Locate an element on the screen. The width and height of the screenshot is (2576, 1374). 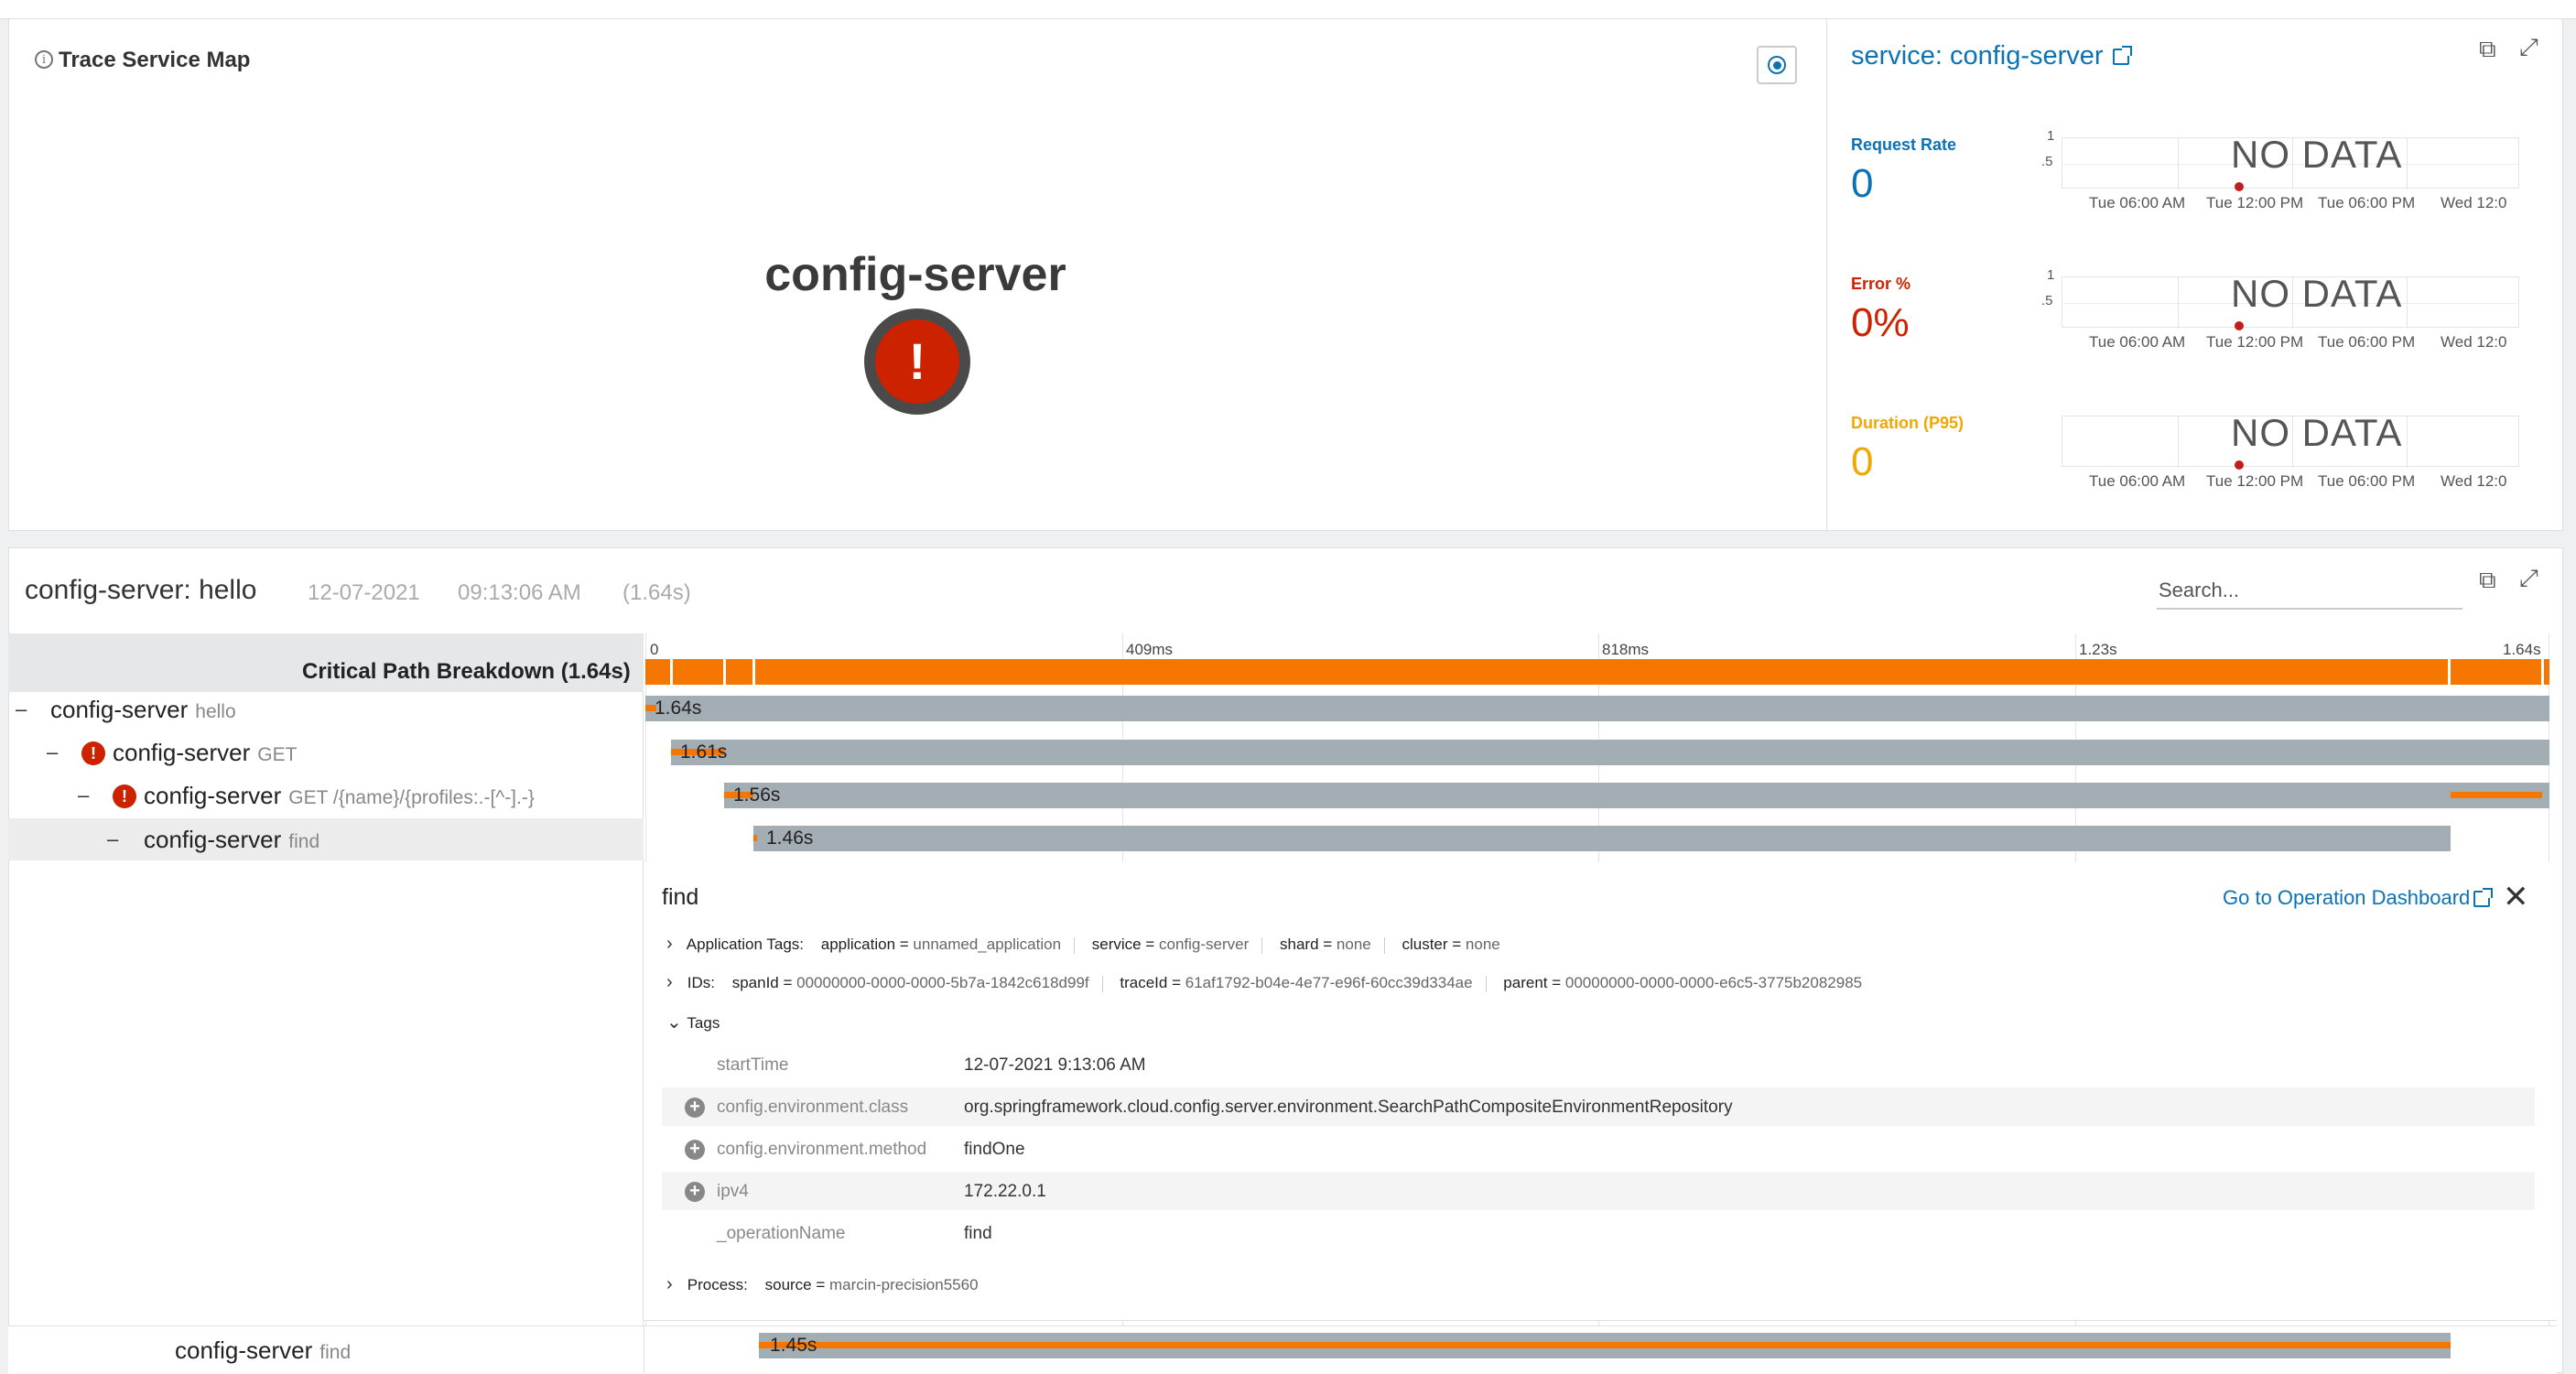
focus-button is located at coordinates (1777, 65).